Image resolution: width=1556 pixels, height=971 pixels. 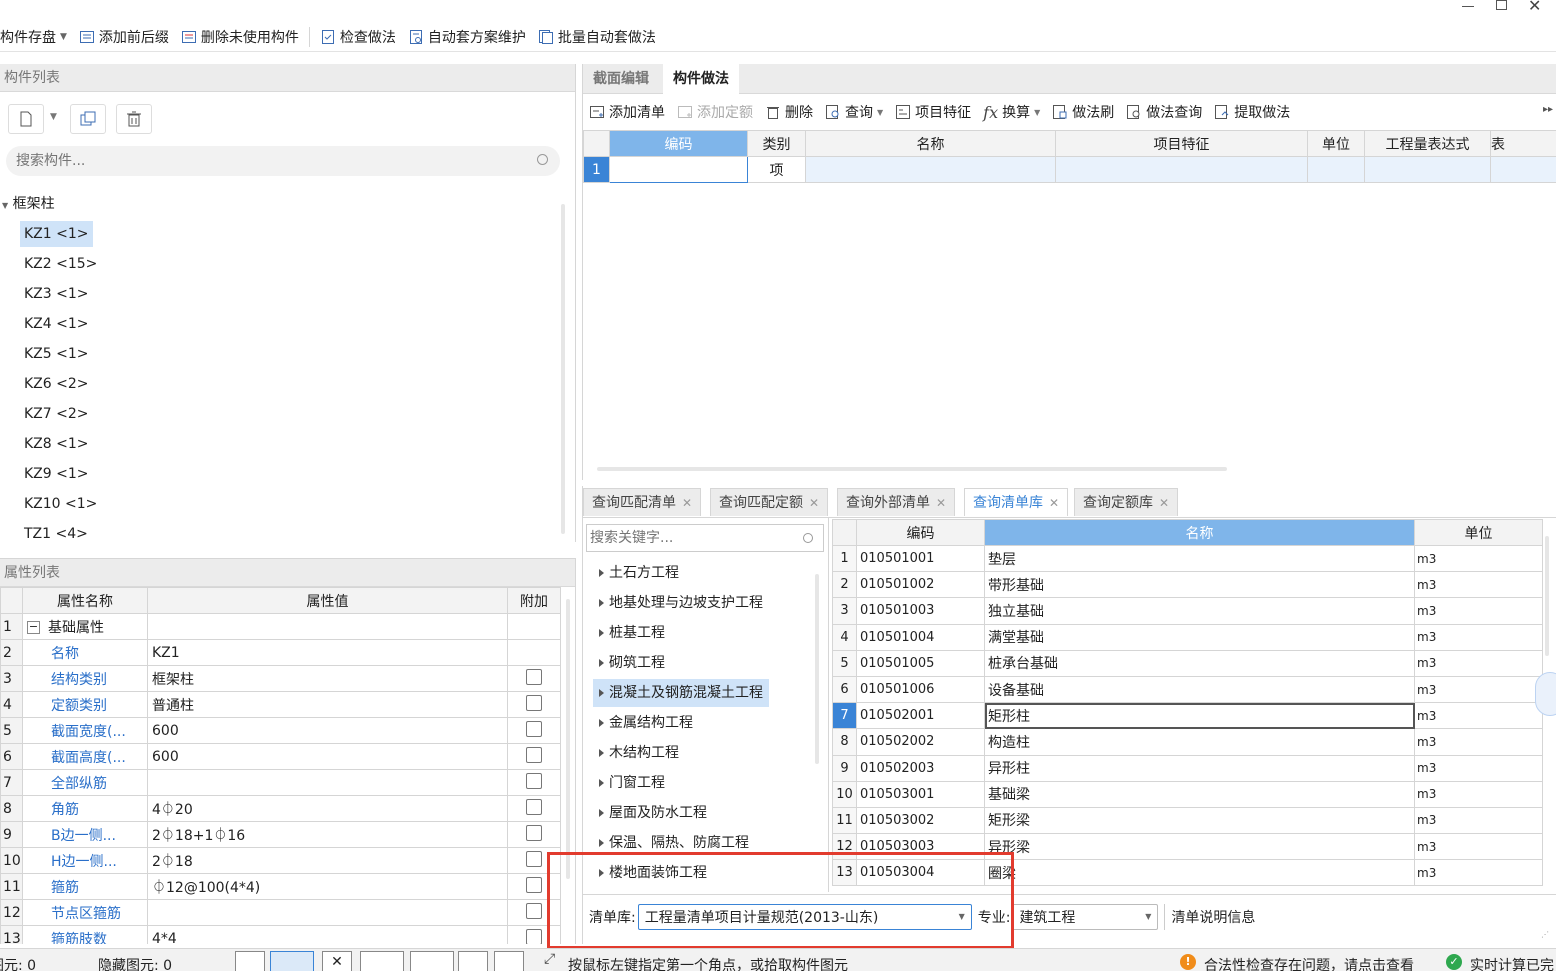 What do you see at coordinates (1427, 169) in the screenshot?
I see `expression-cell` at bounding box center [1427, 169].